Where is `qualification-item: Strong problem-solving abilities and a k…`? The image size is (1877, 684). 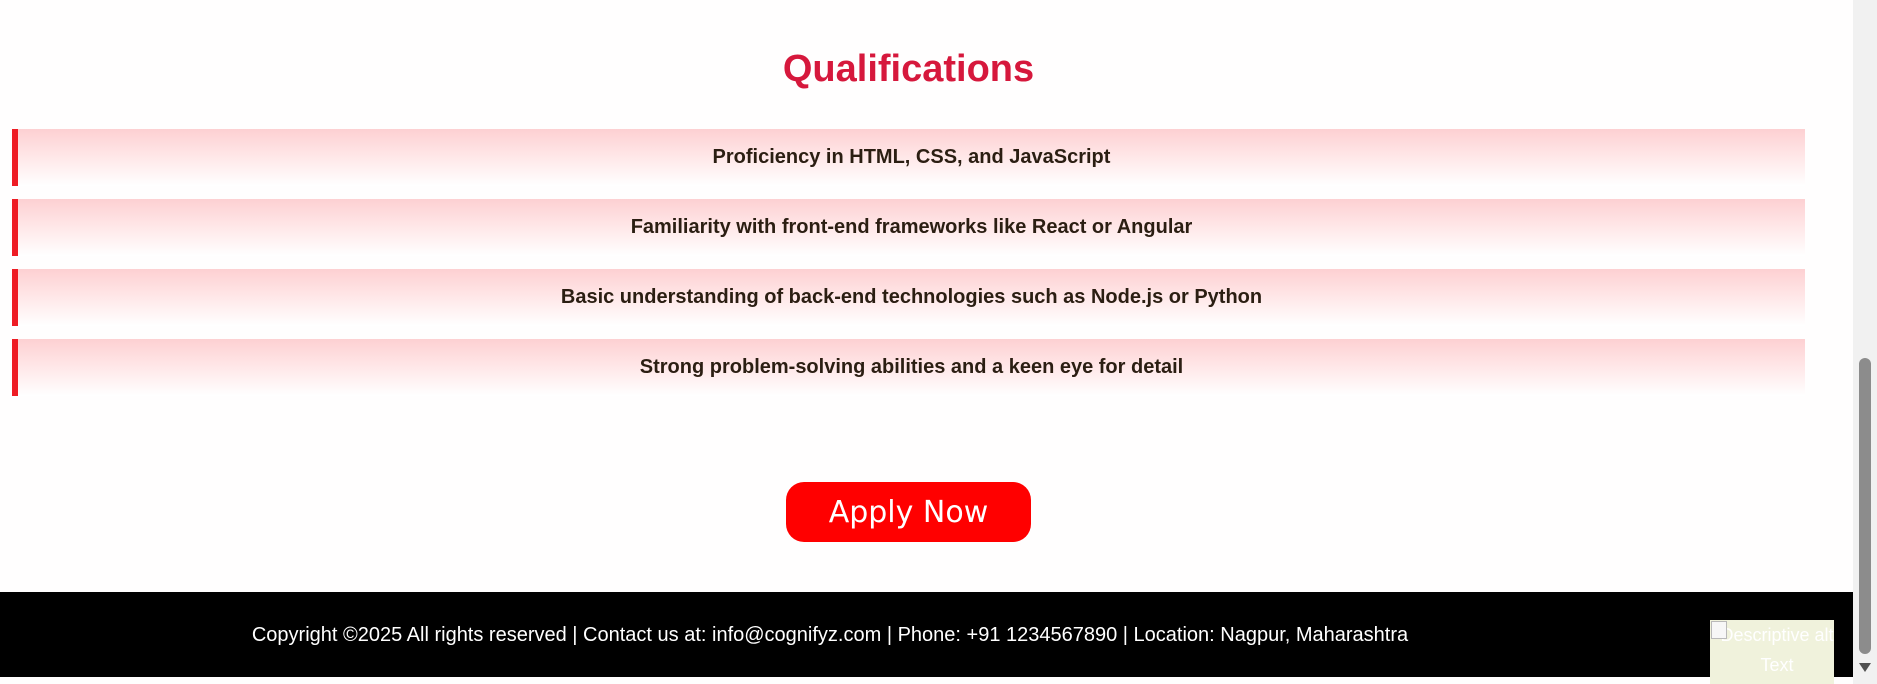 qualification-item: Strong problem-solving abilities and a k… is located at coordinates (908, 367).